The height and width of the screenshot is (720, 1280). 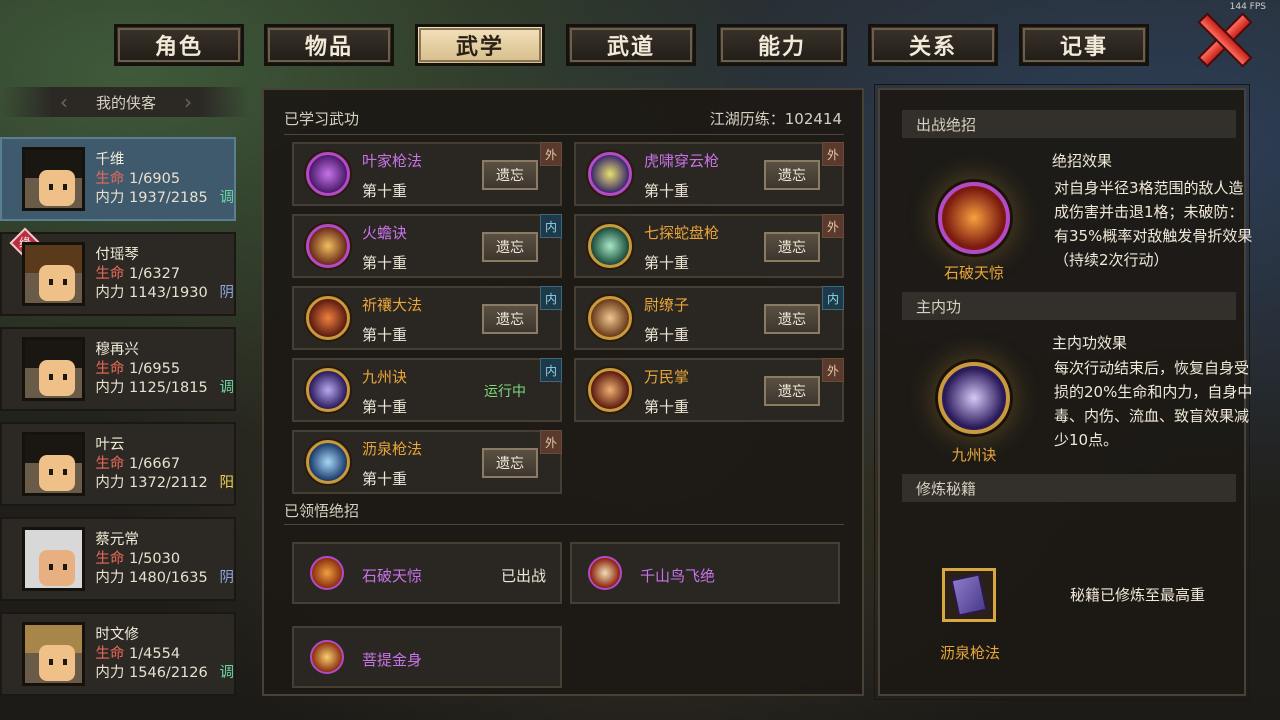 I want to click on roster-card-shiwenxiu: 时文修 生命 1/4554 内力 1546/2126 调, so click(x=118, y=654).